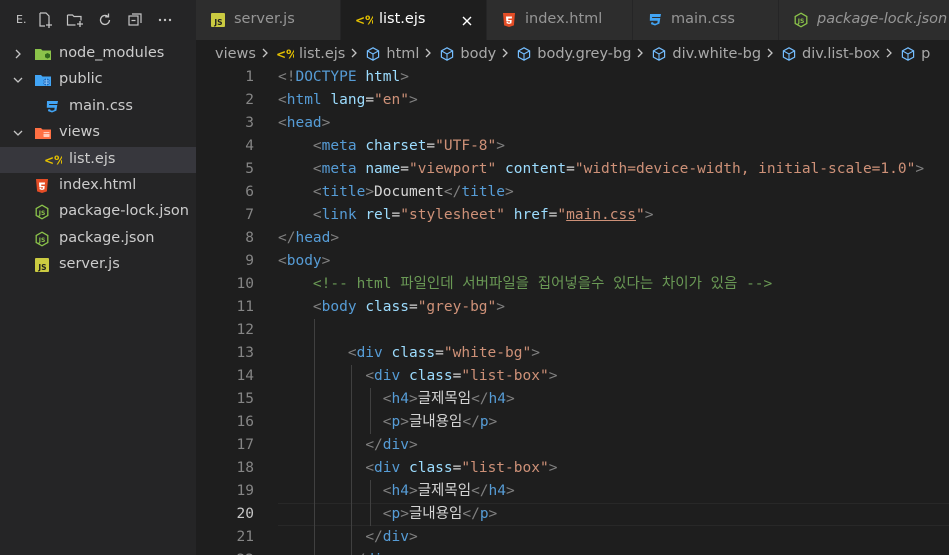 This screenshot has height=555, width=949. Describe the element at coordinates (235, 54) in the screenshot. I see `breadcrumb-views: views` at that location.